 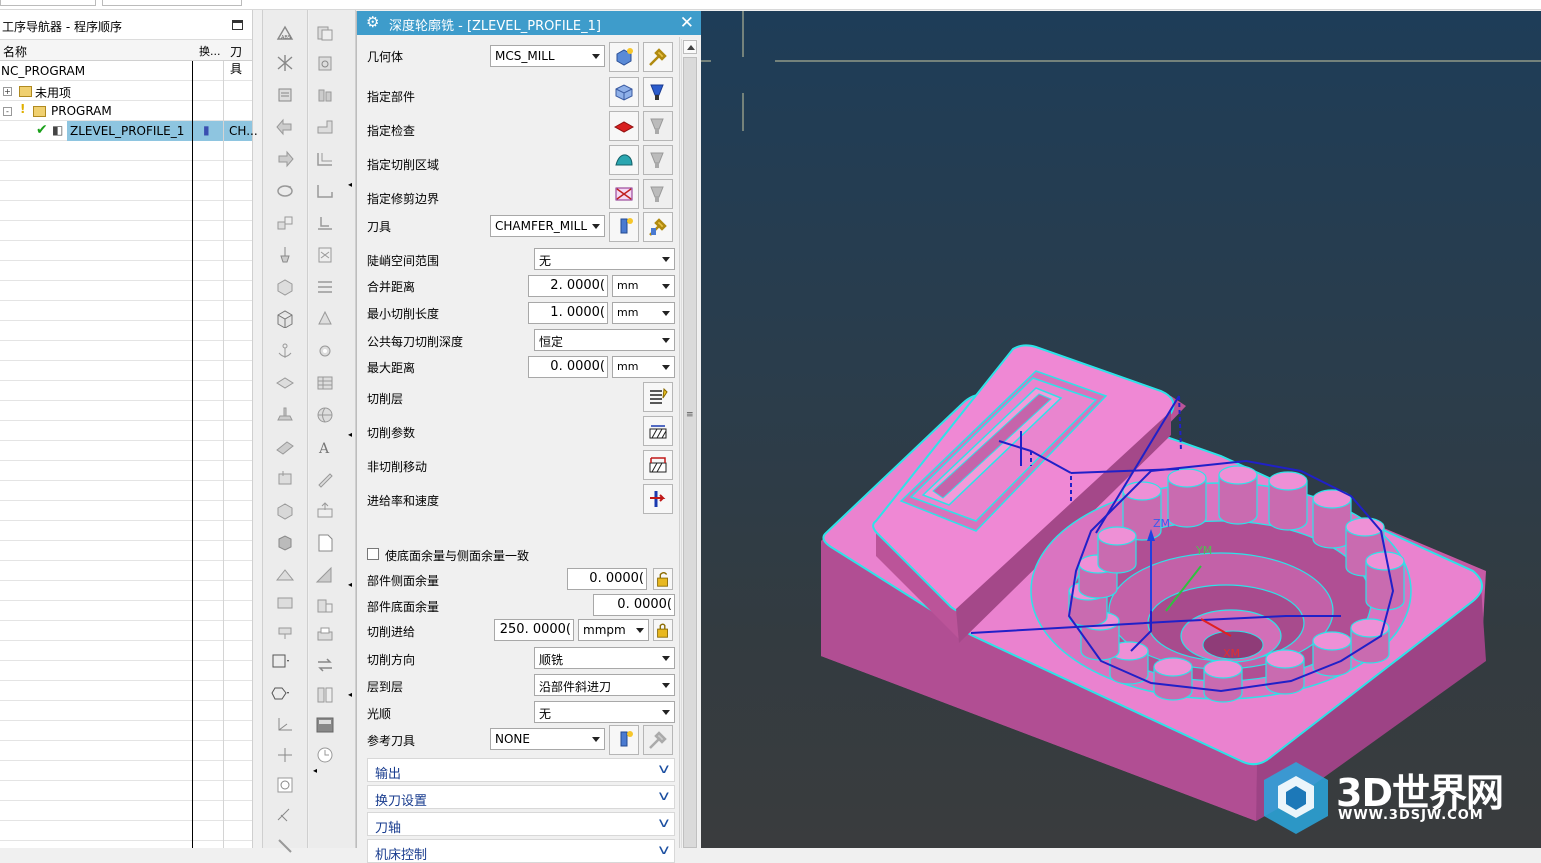 What do you see at coordinates (687, 23) in the screenshot?
I see `close-icon: ✕` at bounding box center [687, 23].